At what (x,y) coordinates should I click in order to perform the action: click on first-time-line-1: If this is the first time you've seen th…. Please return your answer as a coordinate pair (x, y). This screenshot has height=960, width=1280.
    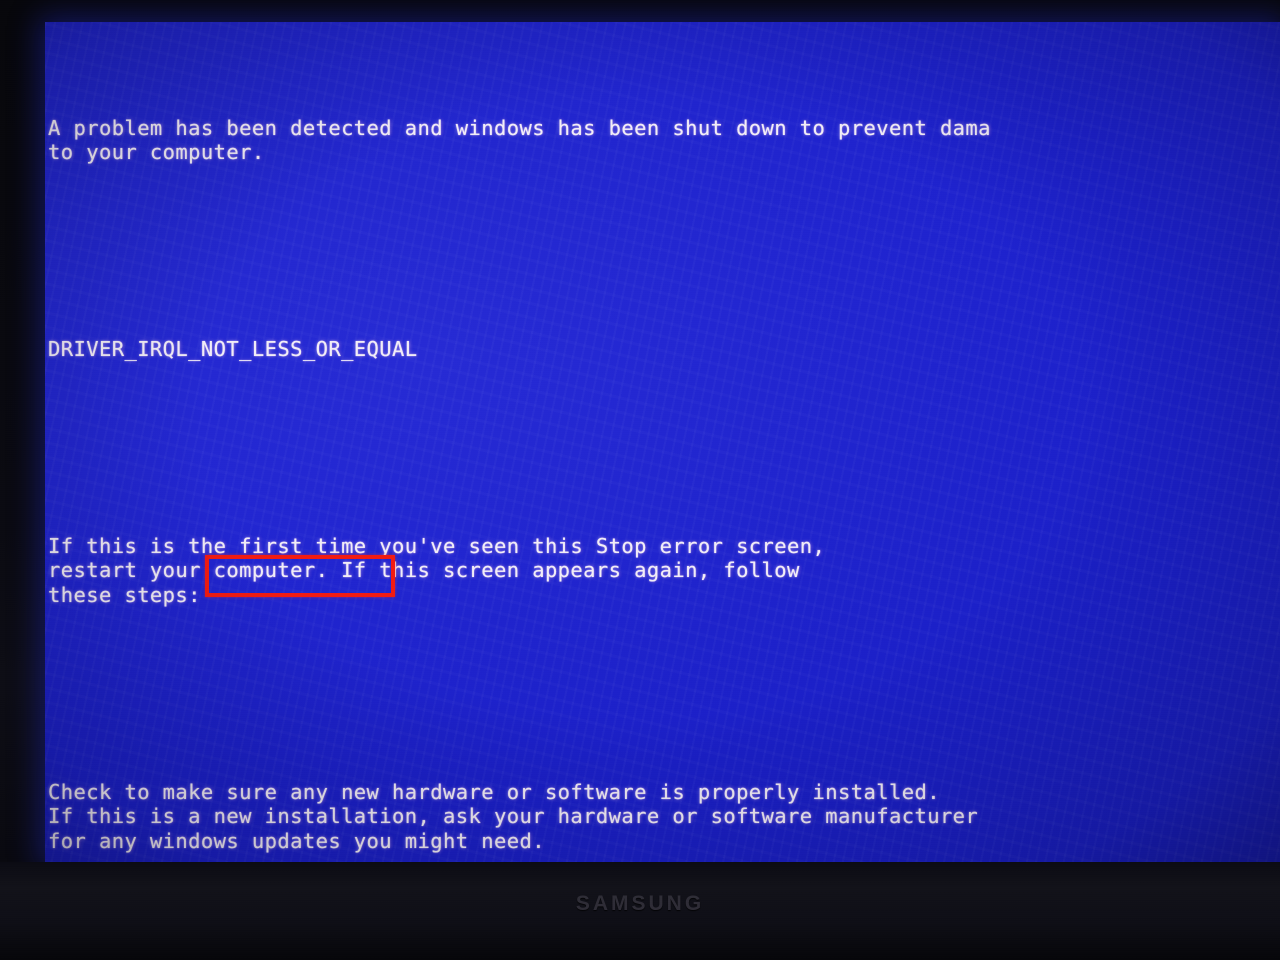
    Looking at the image, I should click on (437, 545).